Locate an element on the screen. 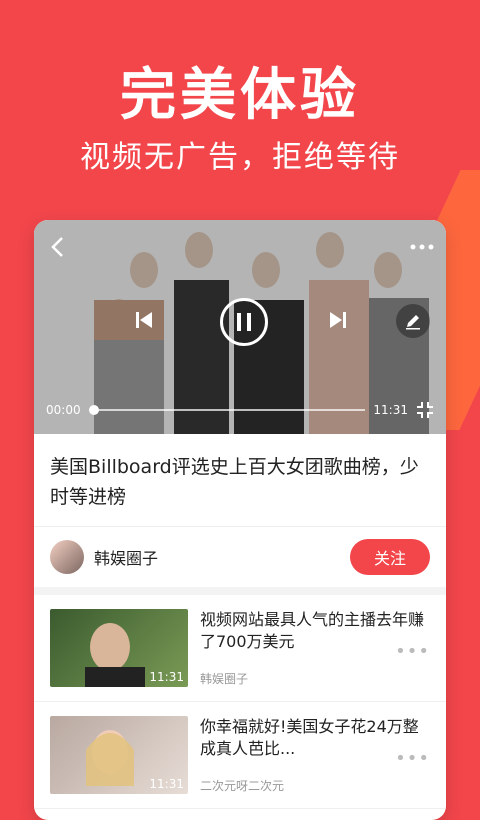  duration-time: 11:31 is located at coordinates (390, 410).